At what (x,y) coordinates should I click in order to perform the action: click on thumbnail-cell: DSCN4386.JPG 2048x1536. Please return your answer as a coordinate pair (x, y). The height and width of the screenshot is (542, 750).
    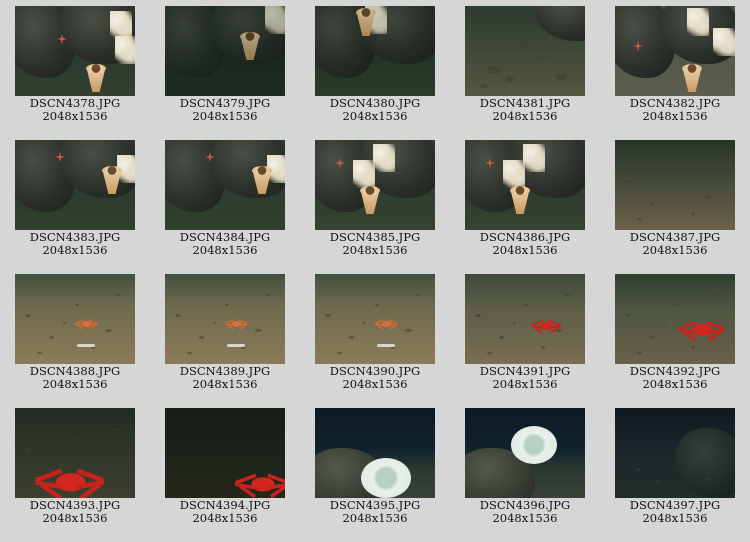
    Looking at the image, I should click on (525, 201).